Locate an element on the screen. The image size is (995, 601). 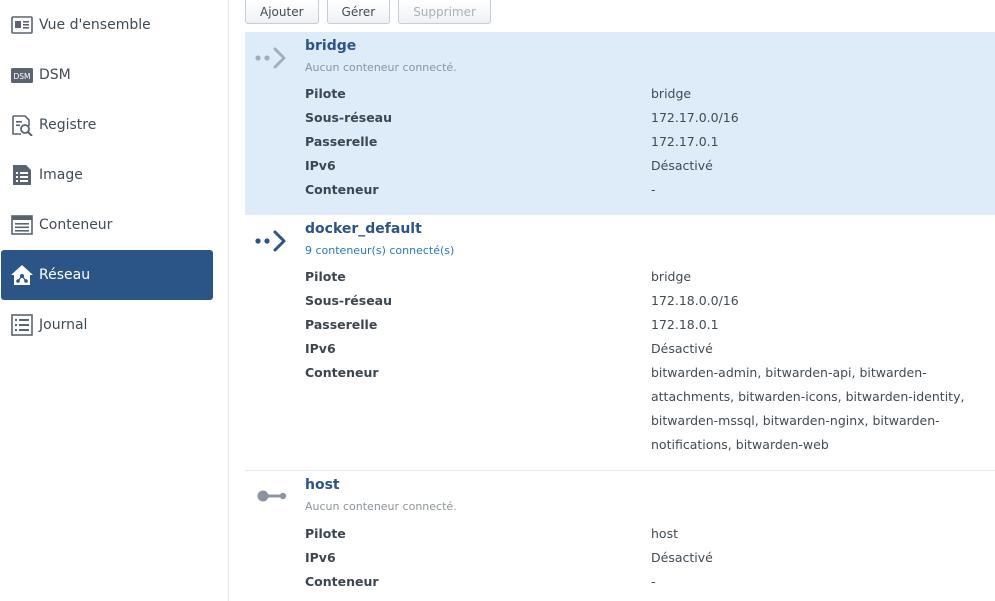
delete-button: Supprimer is located at coordinates (444, 12).